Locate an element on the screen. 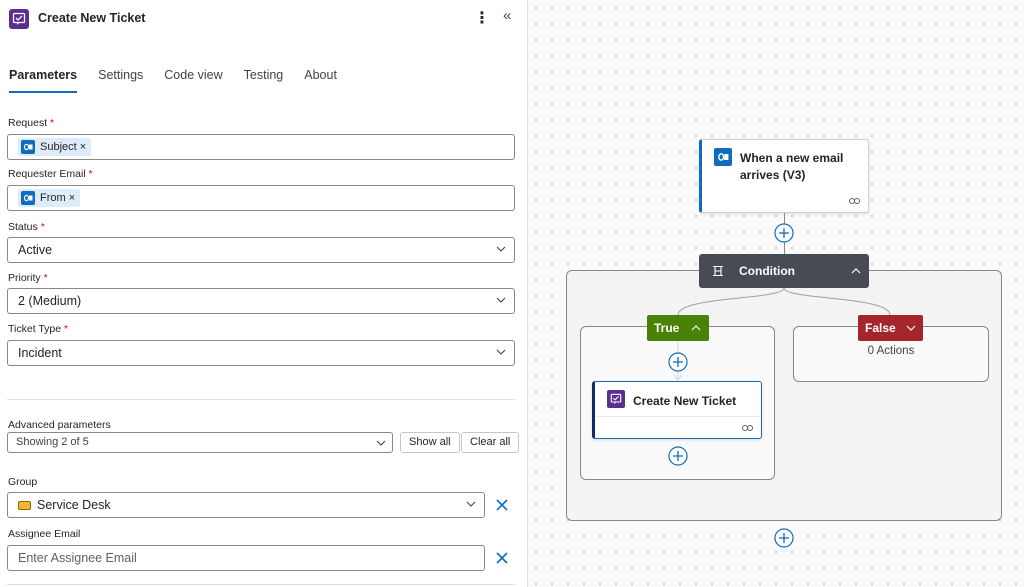 The width and height of the screenshot is (1024, 587). action-title: Create New Ticket is located at coordinates (685, 401).